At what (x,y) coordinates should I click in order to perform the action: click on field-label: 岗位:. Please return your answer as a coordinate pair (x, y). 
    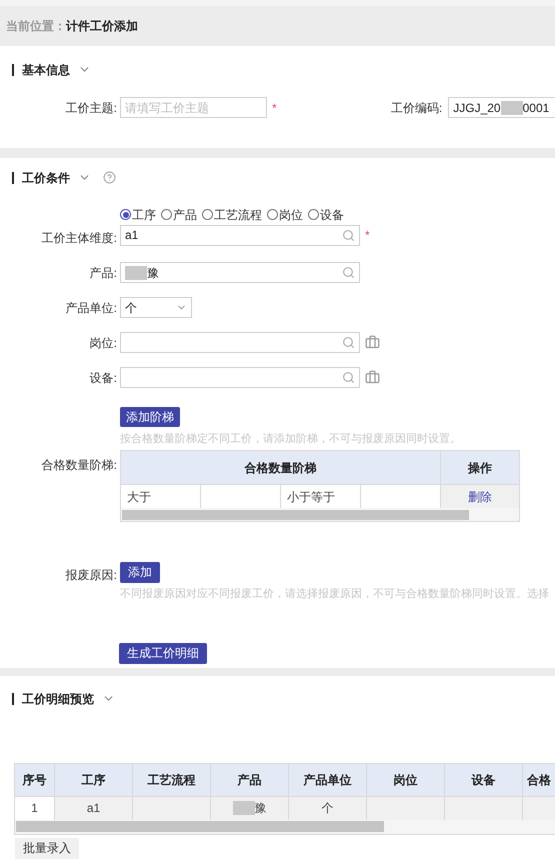
    Looking at the image, I should click on (103, 343).